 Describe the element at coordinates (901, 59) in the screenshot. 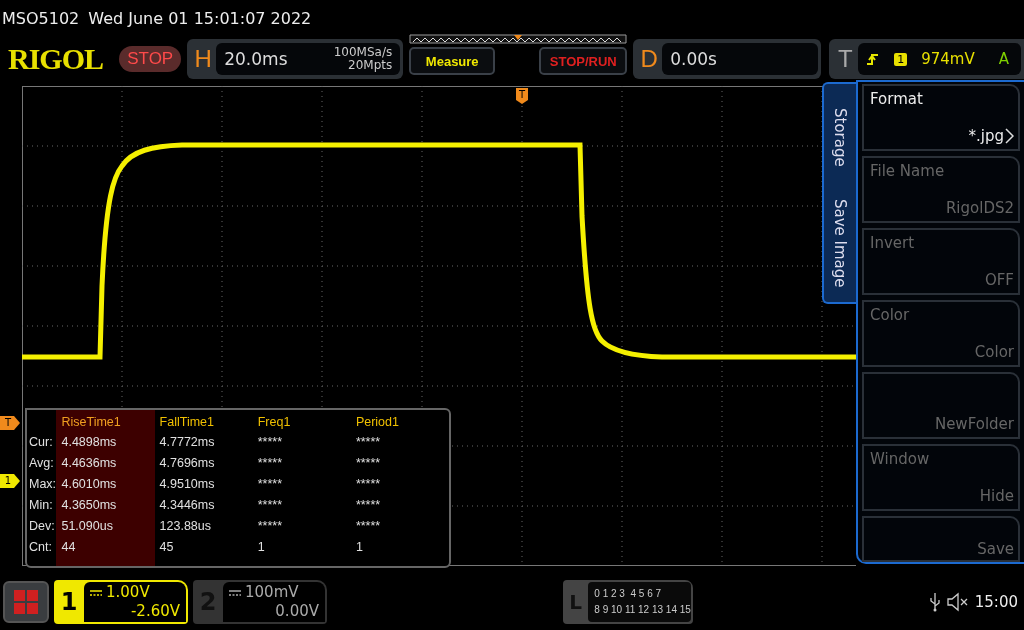

I see `trigger-source-badge: 1` at that location.